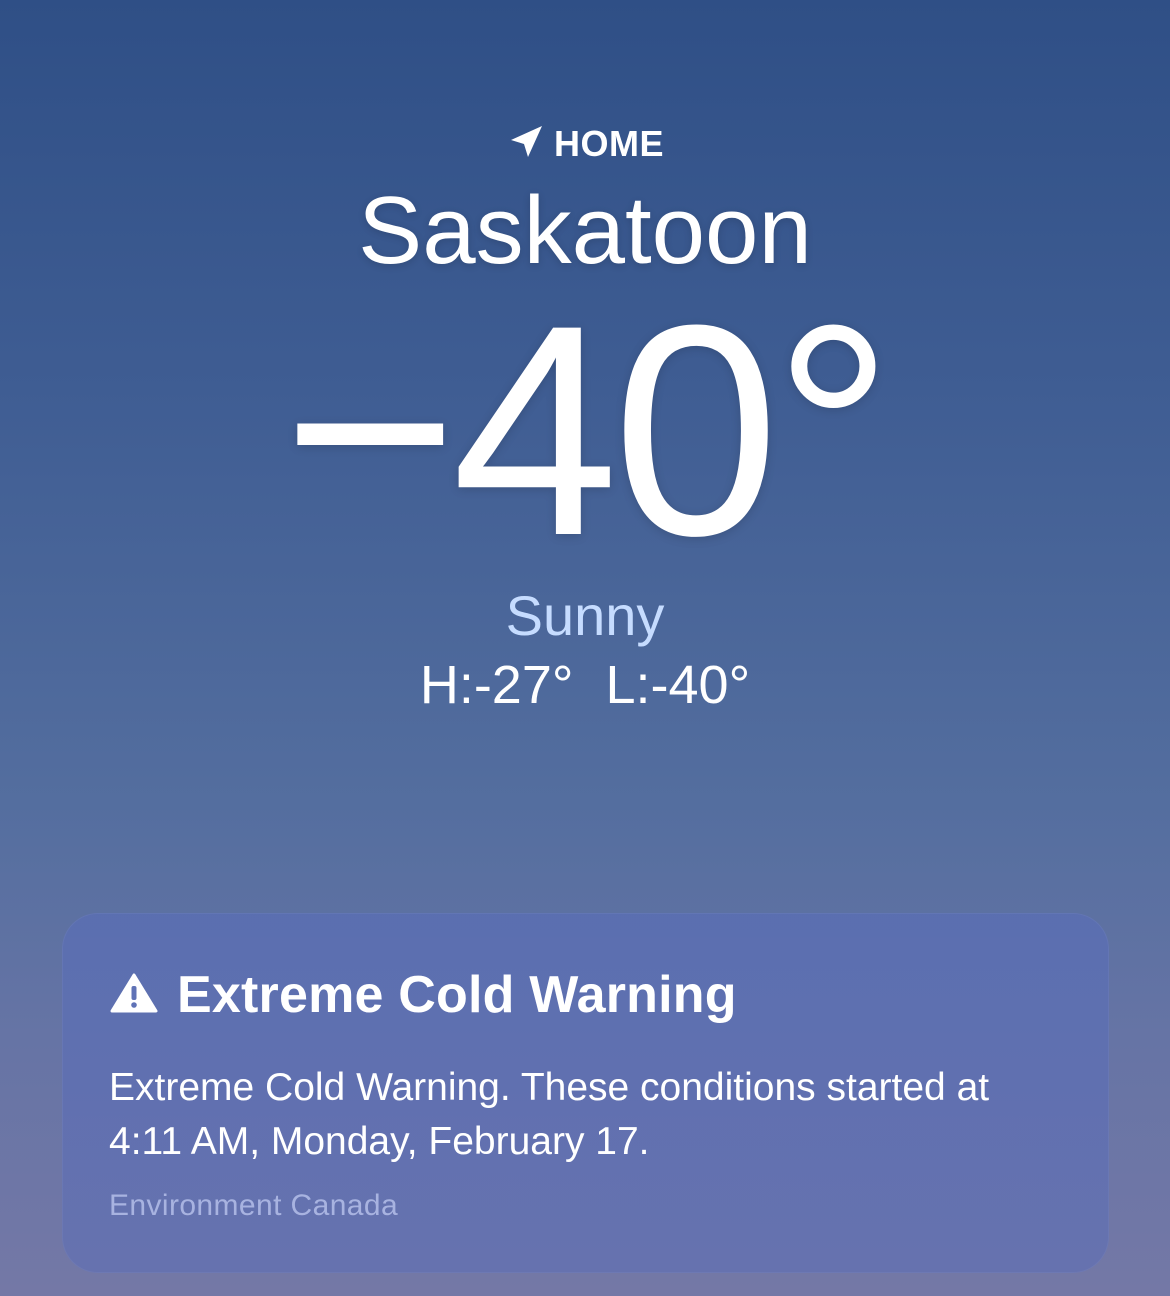 The width and height of the screenshot is (1170, 1296). I want to click on alert-header: Extreme Cold Warning, so click(423, 995).